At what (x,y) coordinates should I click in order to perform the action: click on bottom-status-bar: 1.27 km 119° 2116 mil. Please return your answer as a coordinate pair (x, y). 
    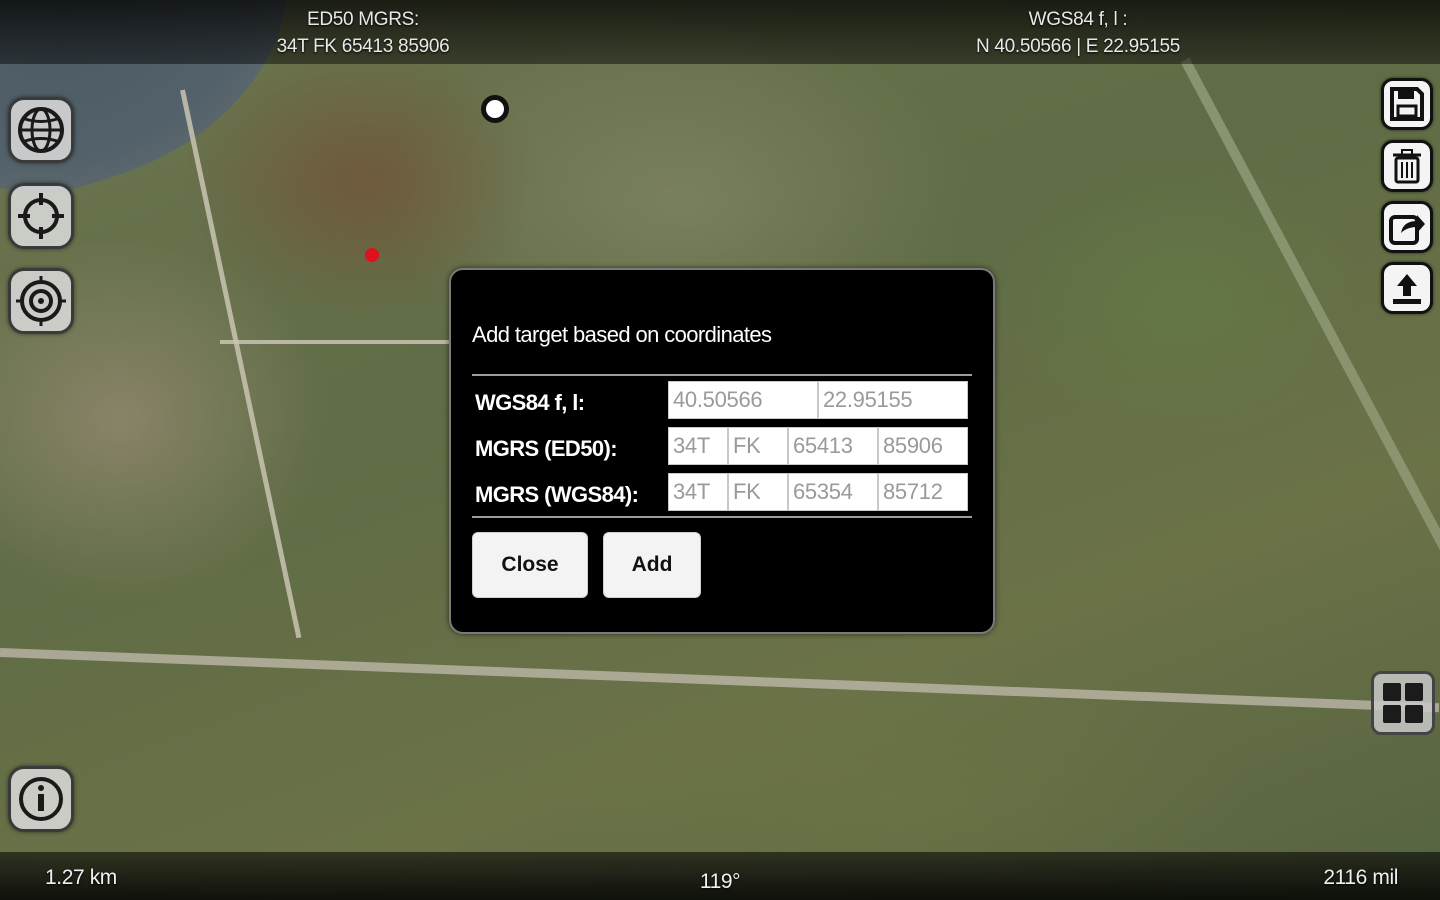
    Looking at the image, I should click on (720, 876).